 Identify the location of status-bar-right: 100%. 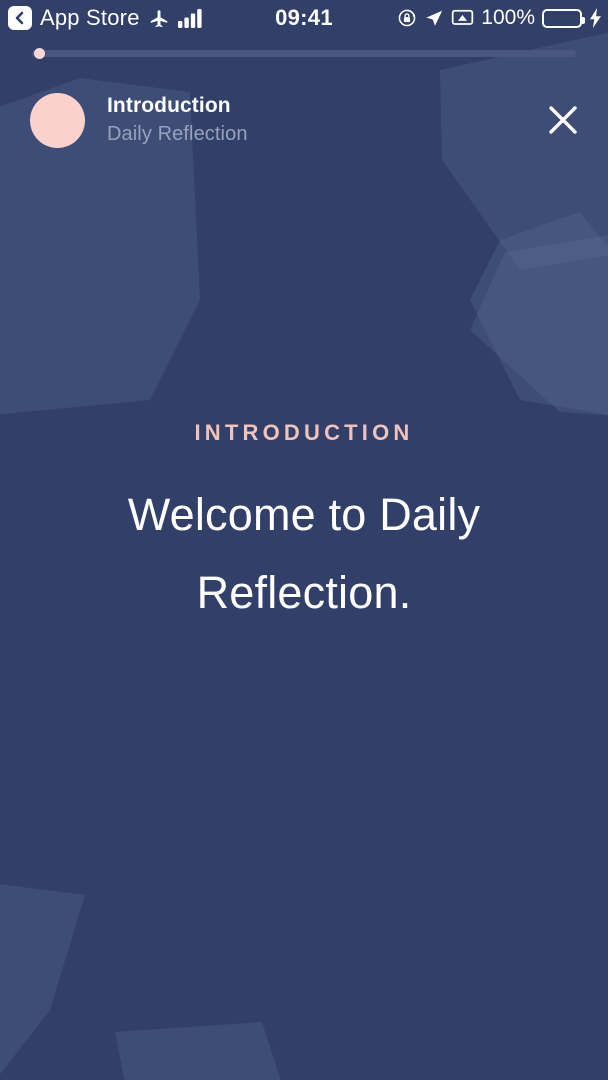
(499, 18).